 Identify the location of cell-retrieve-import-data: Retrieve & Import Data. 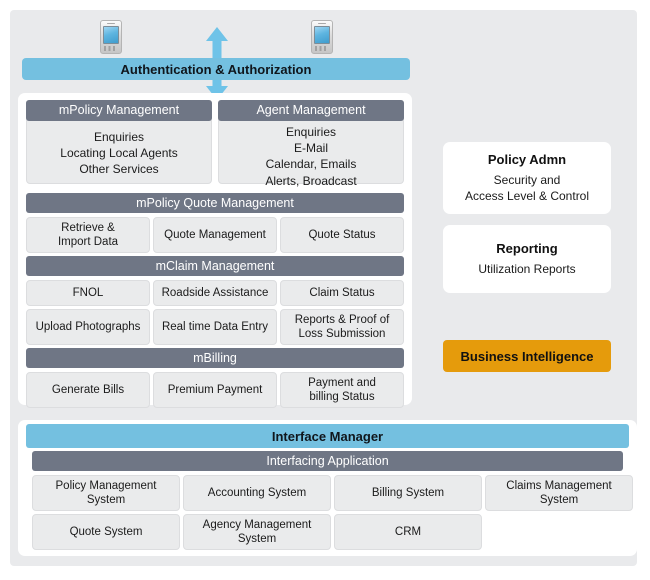
(88, 235).